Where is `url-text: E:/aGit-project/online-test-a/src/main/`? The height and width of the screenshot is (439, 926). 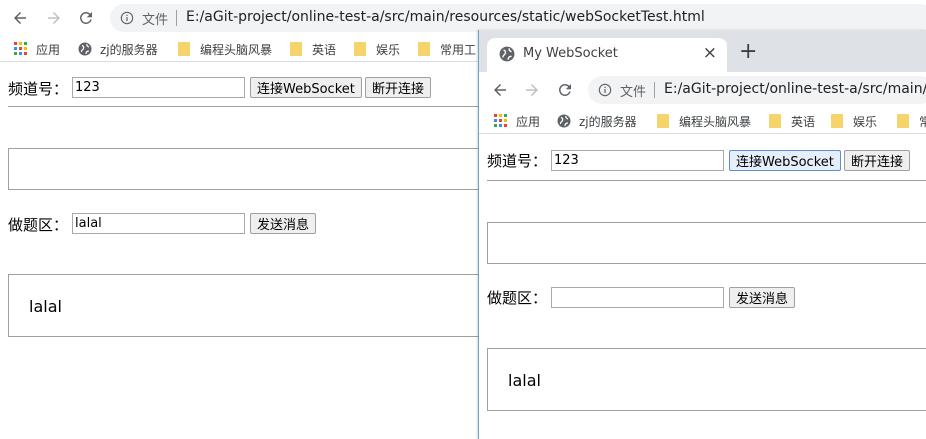 url-text: E:/aGit-project/online-test-a/src/main/ is located at coordinates (795, 89).